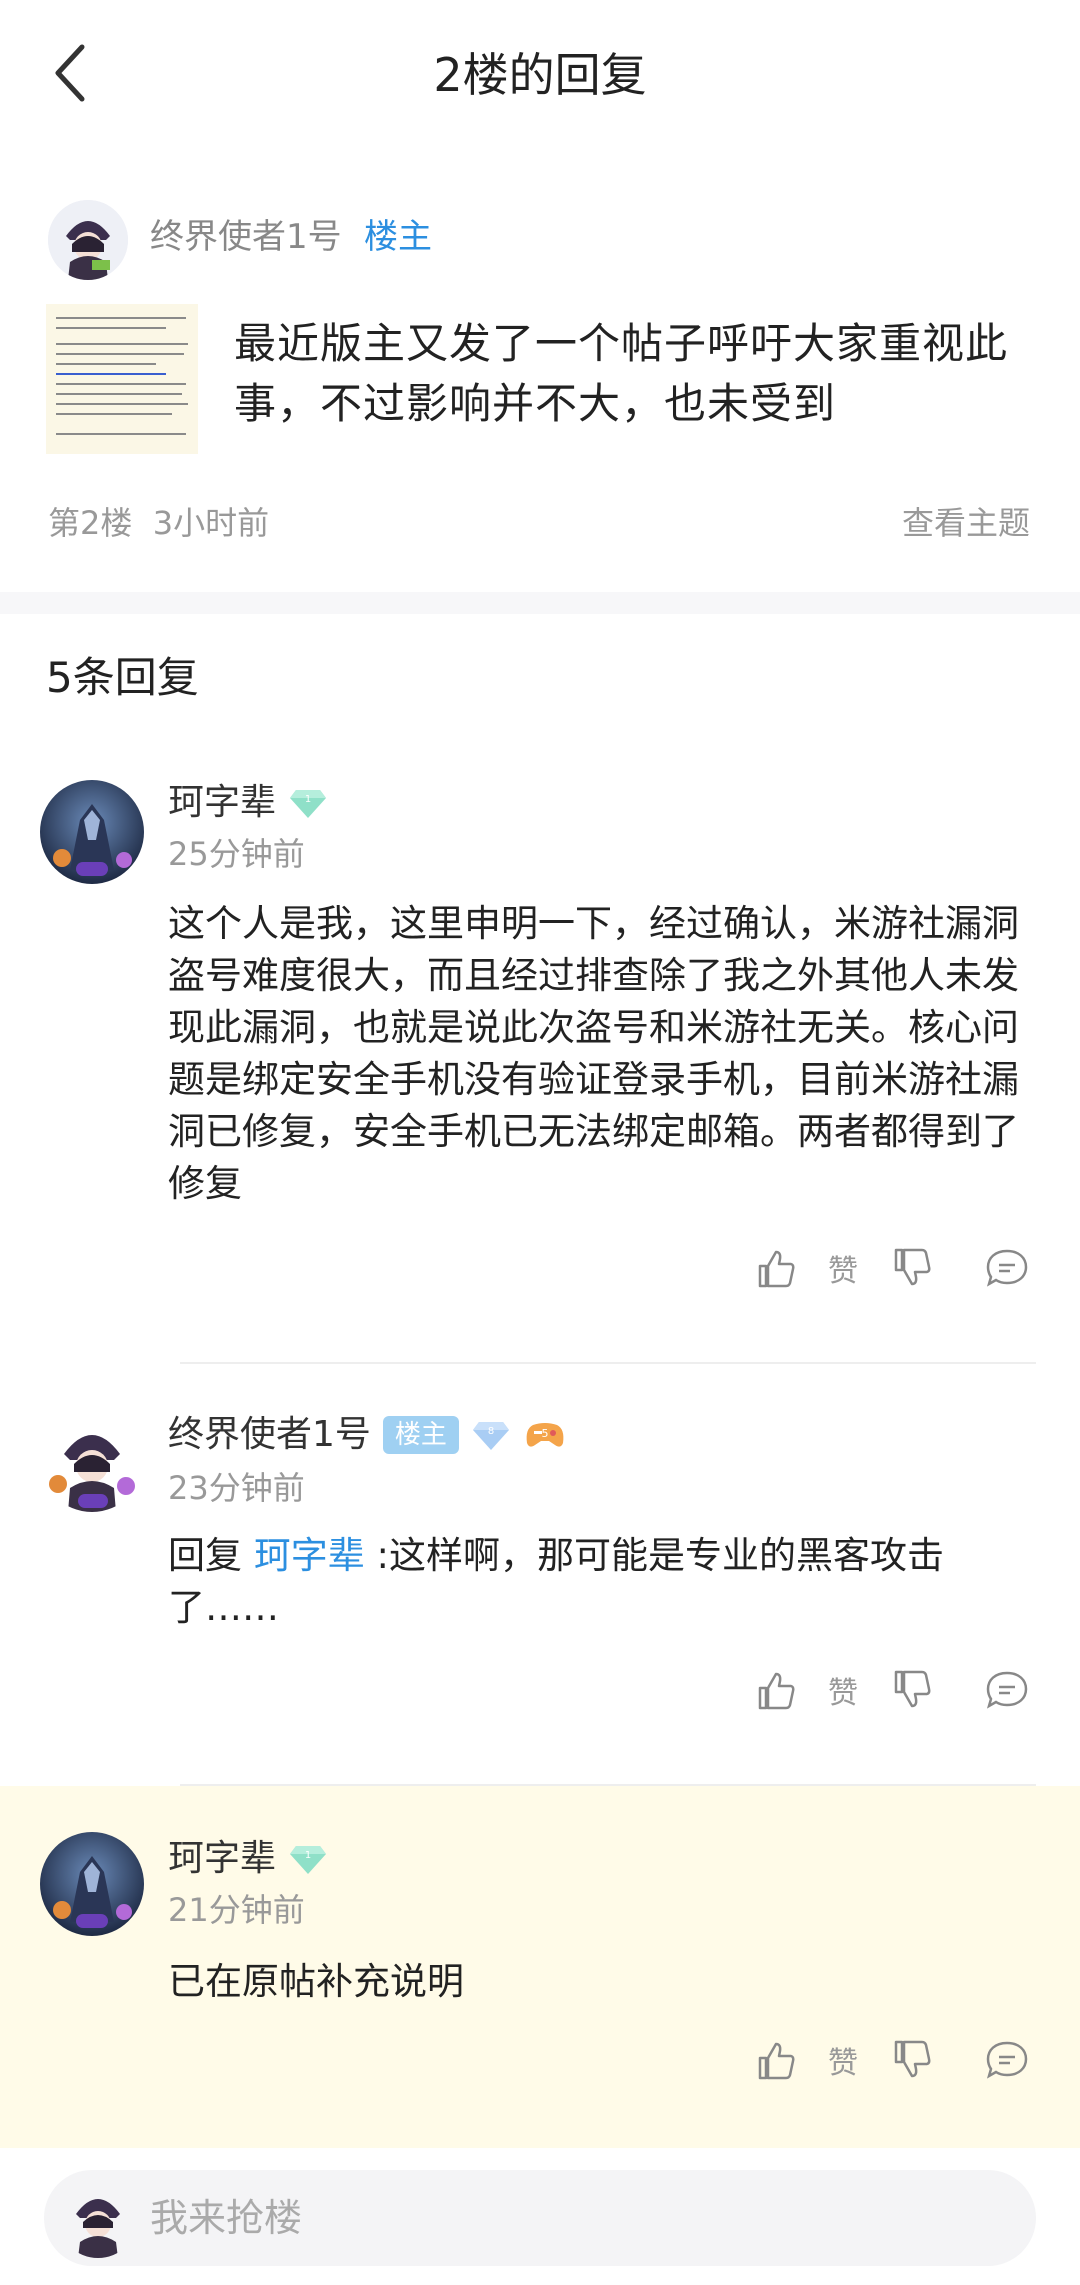 This screenshot has width=1080, height=2285. What do you see at coordinates (966, 523) in the screenshot?
I see `view-topic-link: 查看主题` at bounding box center [966, 523].